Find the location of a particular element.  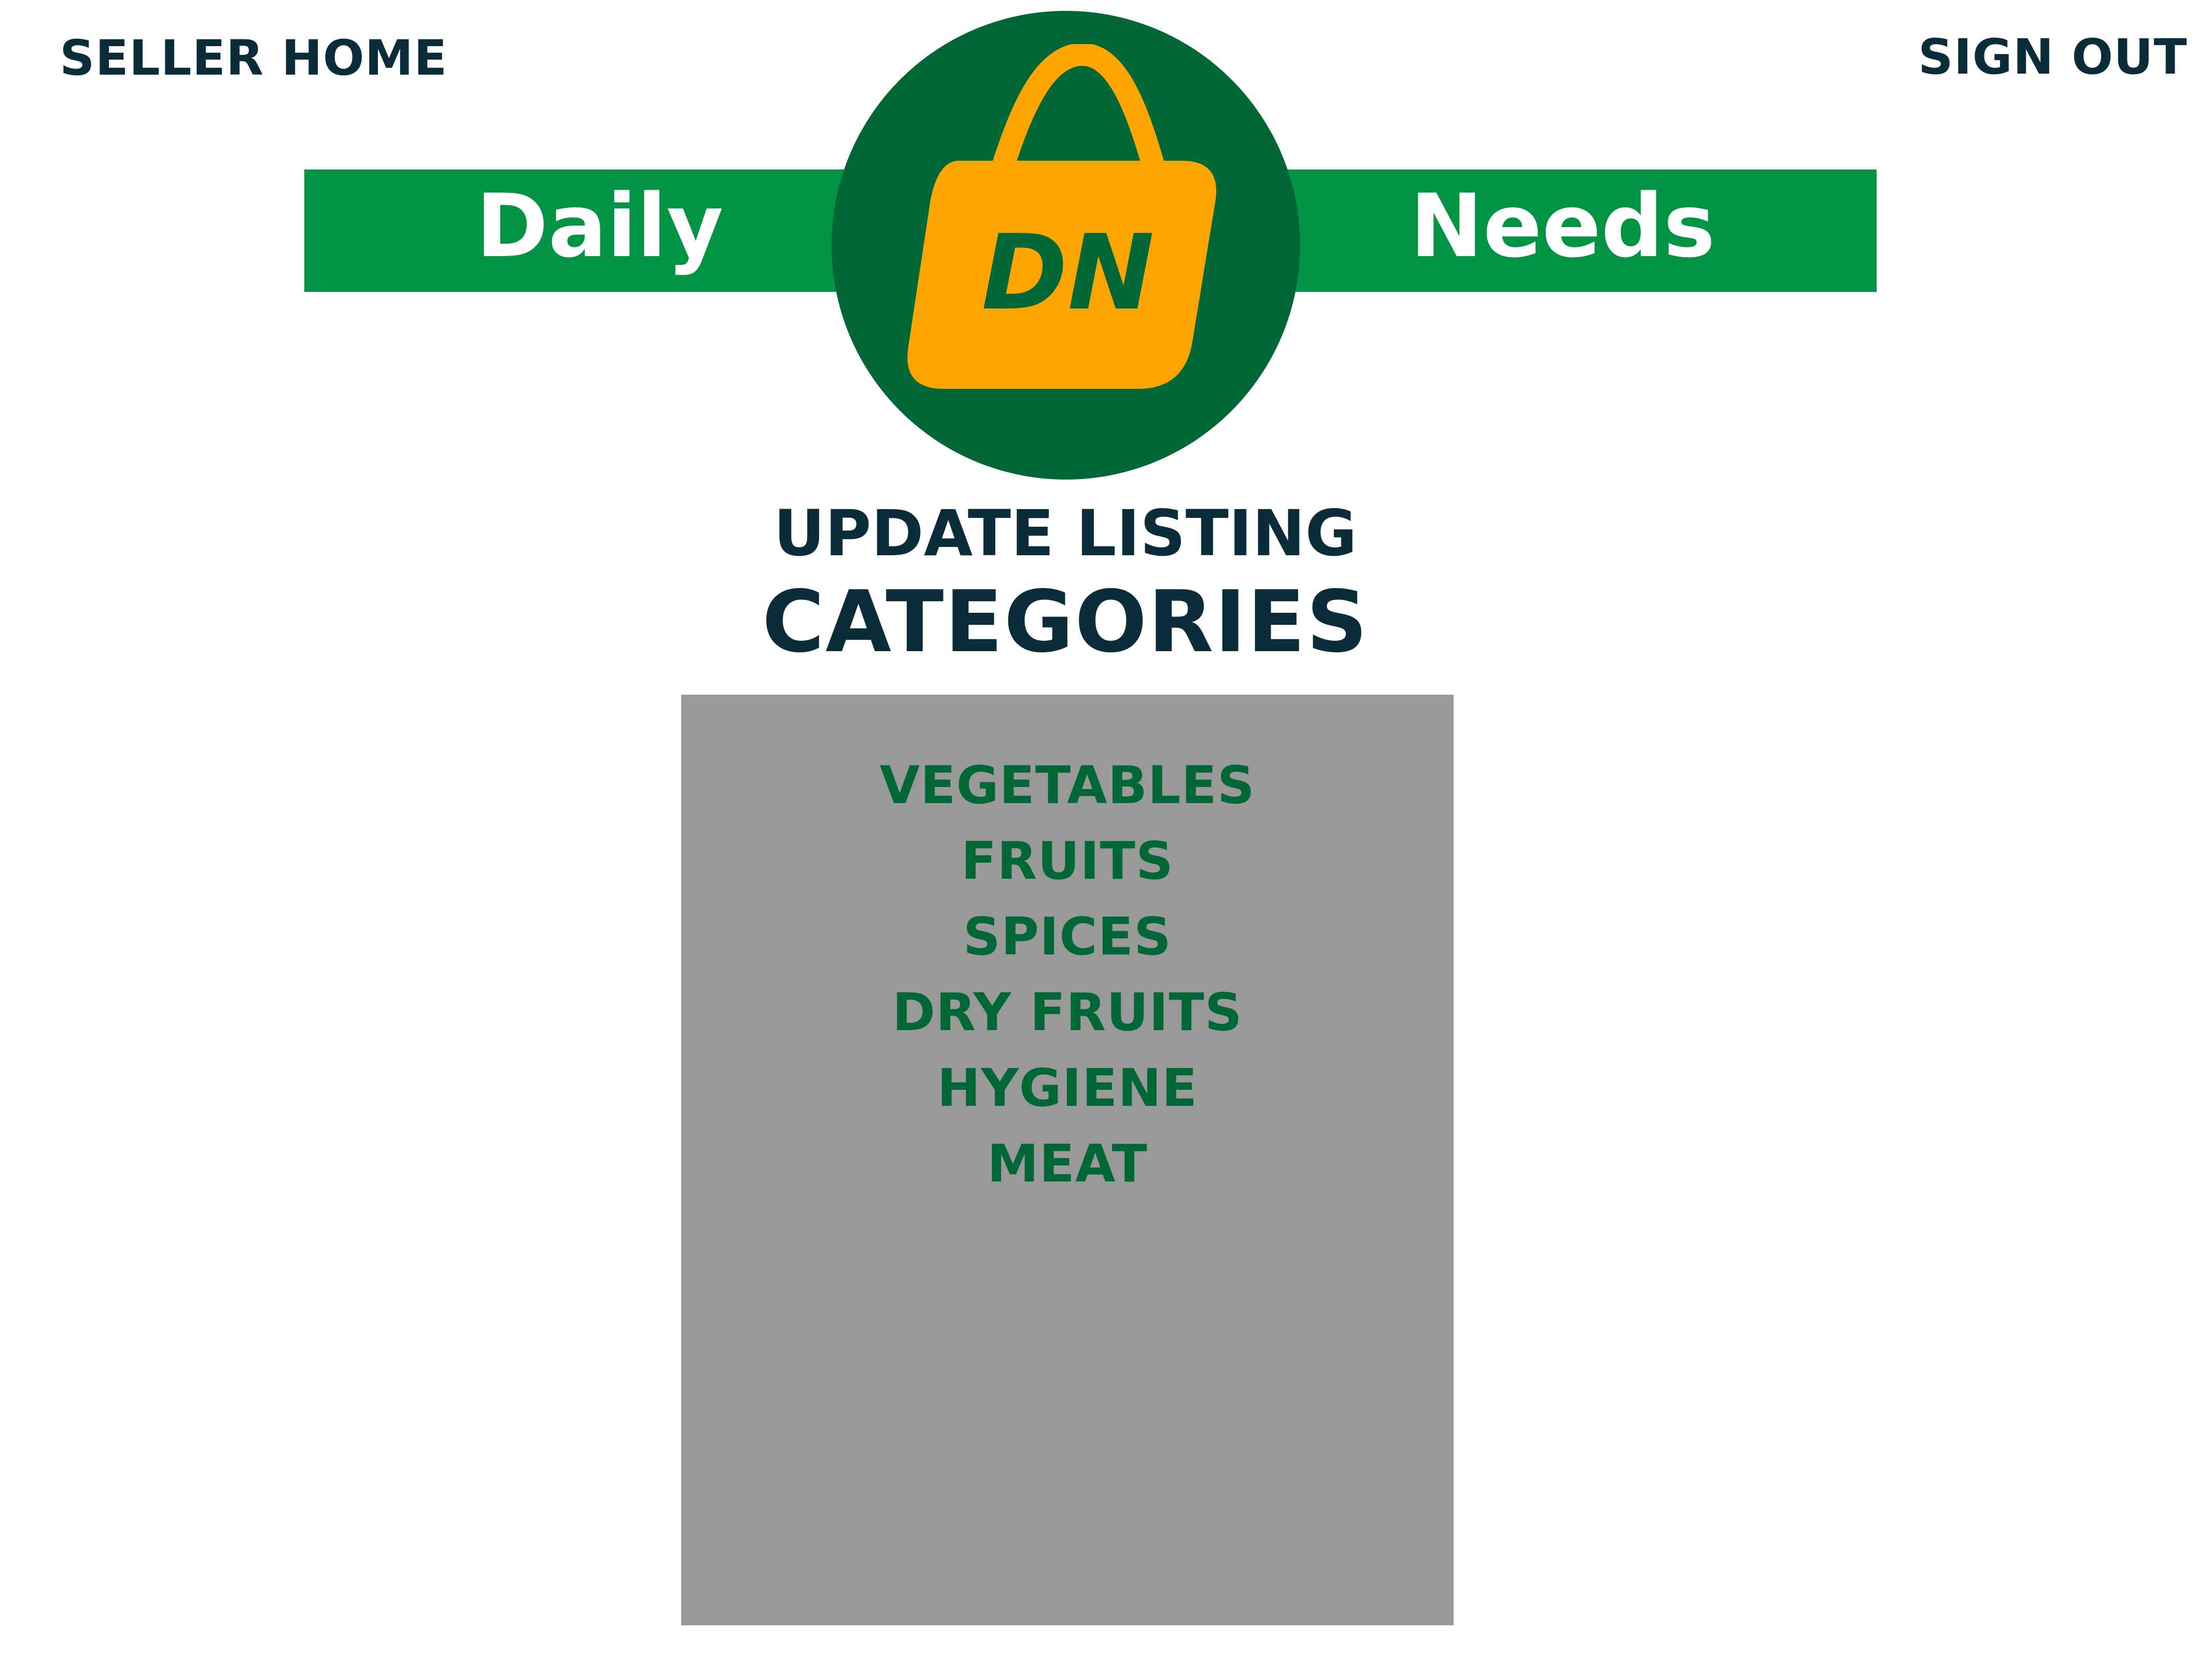

category-item-fruits: FRUITS is located at coordinates (1067, 861).